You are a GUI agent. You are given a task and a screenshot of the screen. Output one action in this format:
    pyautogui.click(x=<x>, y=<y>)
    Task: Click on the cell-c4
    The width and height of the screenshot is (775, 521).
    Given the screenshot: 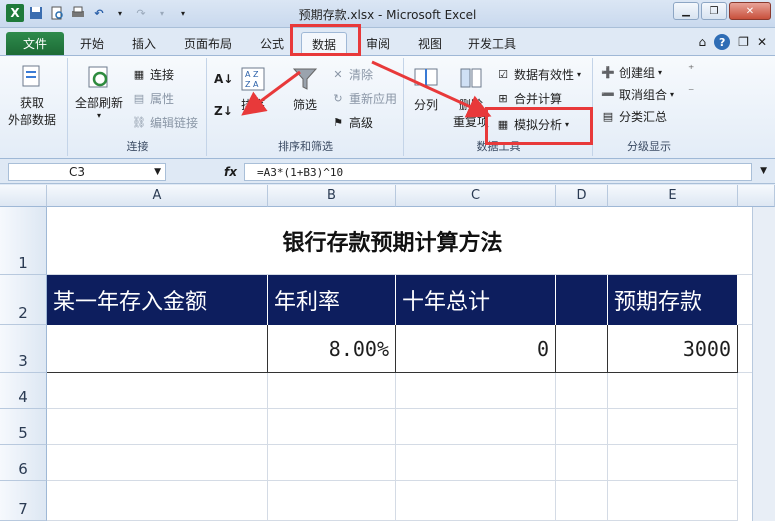 What is the action you would take?
    pyautogui.click(x=476, y=391)
    